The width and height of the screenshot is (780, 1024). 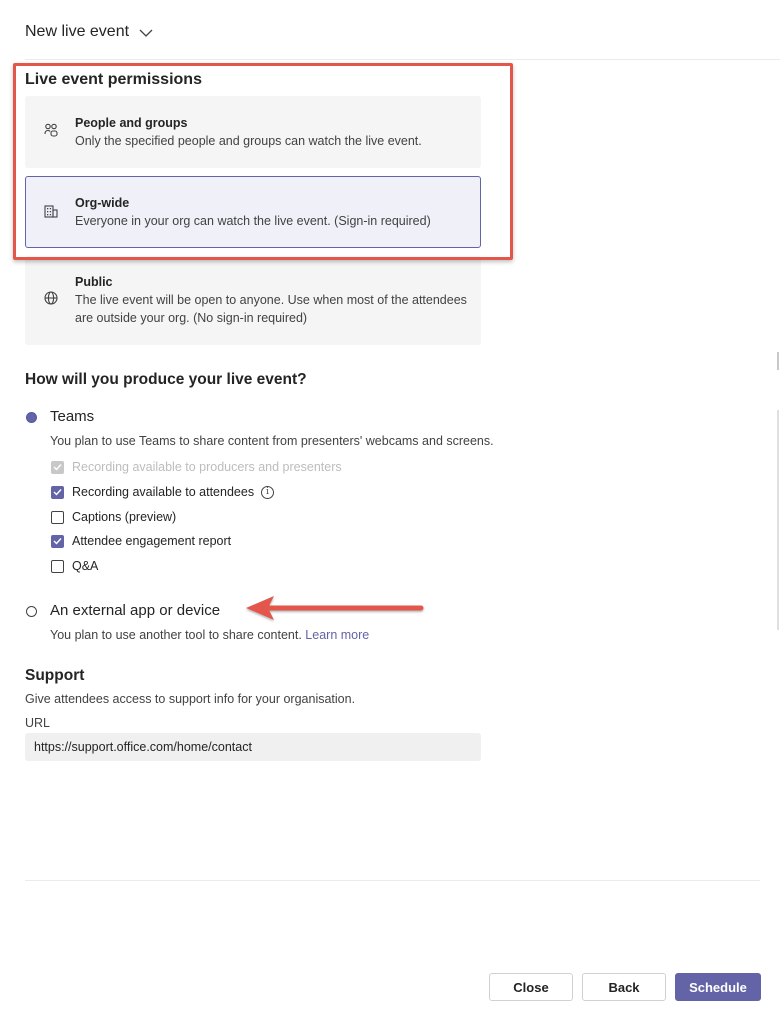 I want to click on info-icon: i, so click(x=268, y=492).